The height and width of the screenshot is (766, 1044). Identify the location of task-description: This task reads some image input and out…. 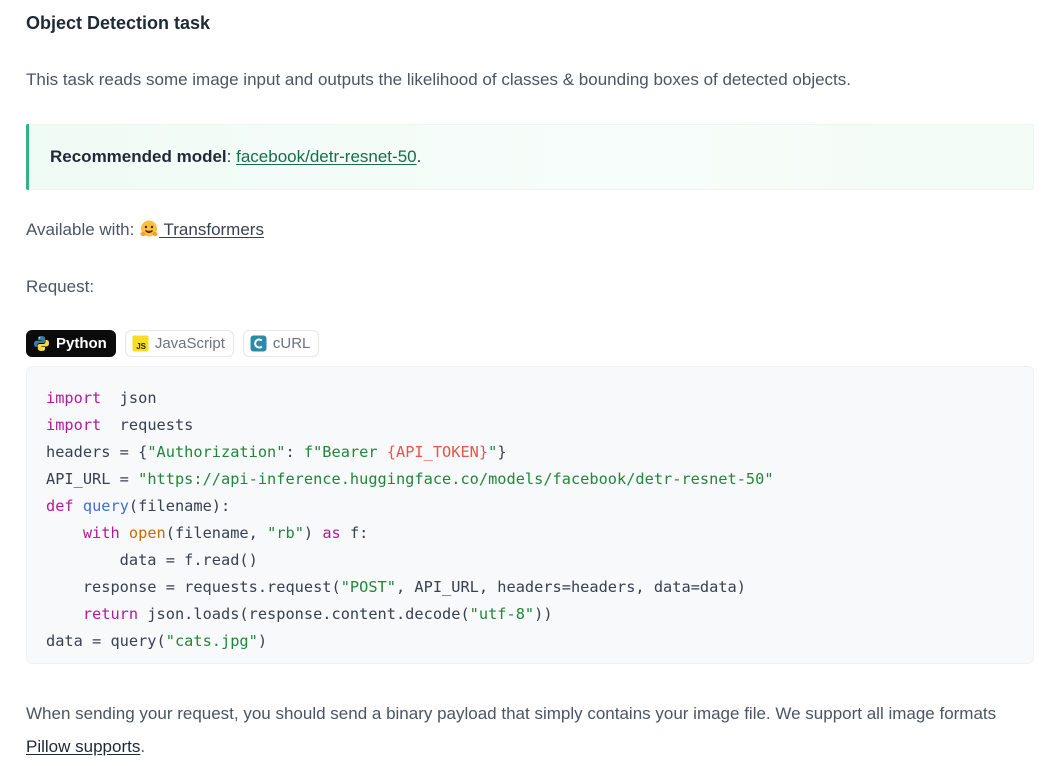
(438, 79).